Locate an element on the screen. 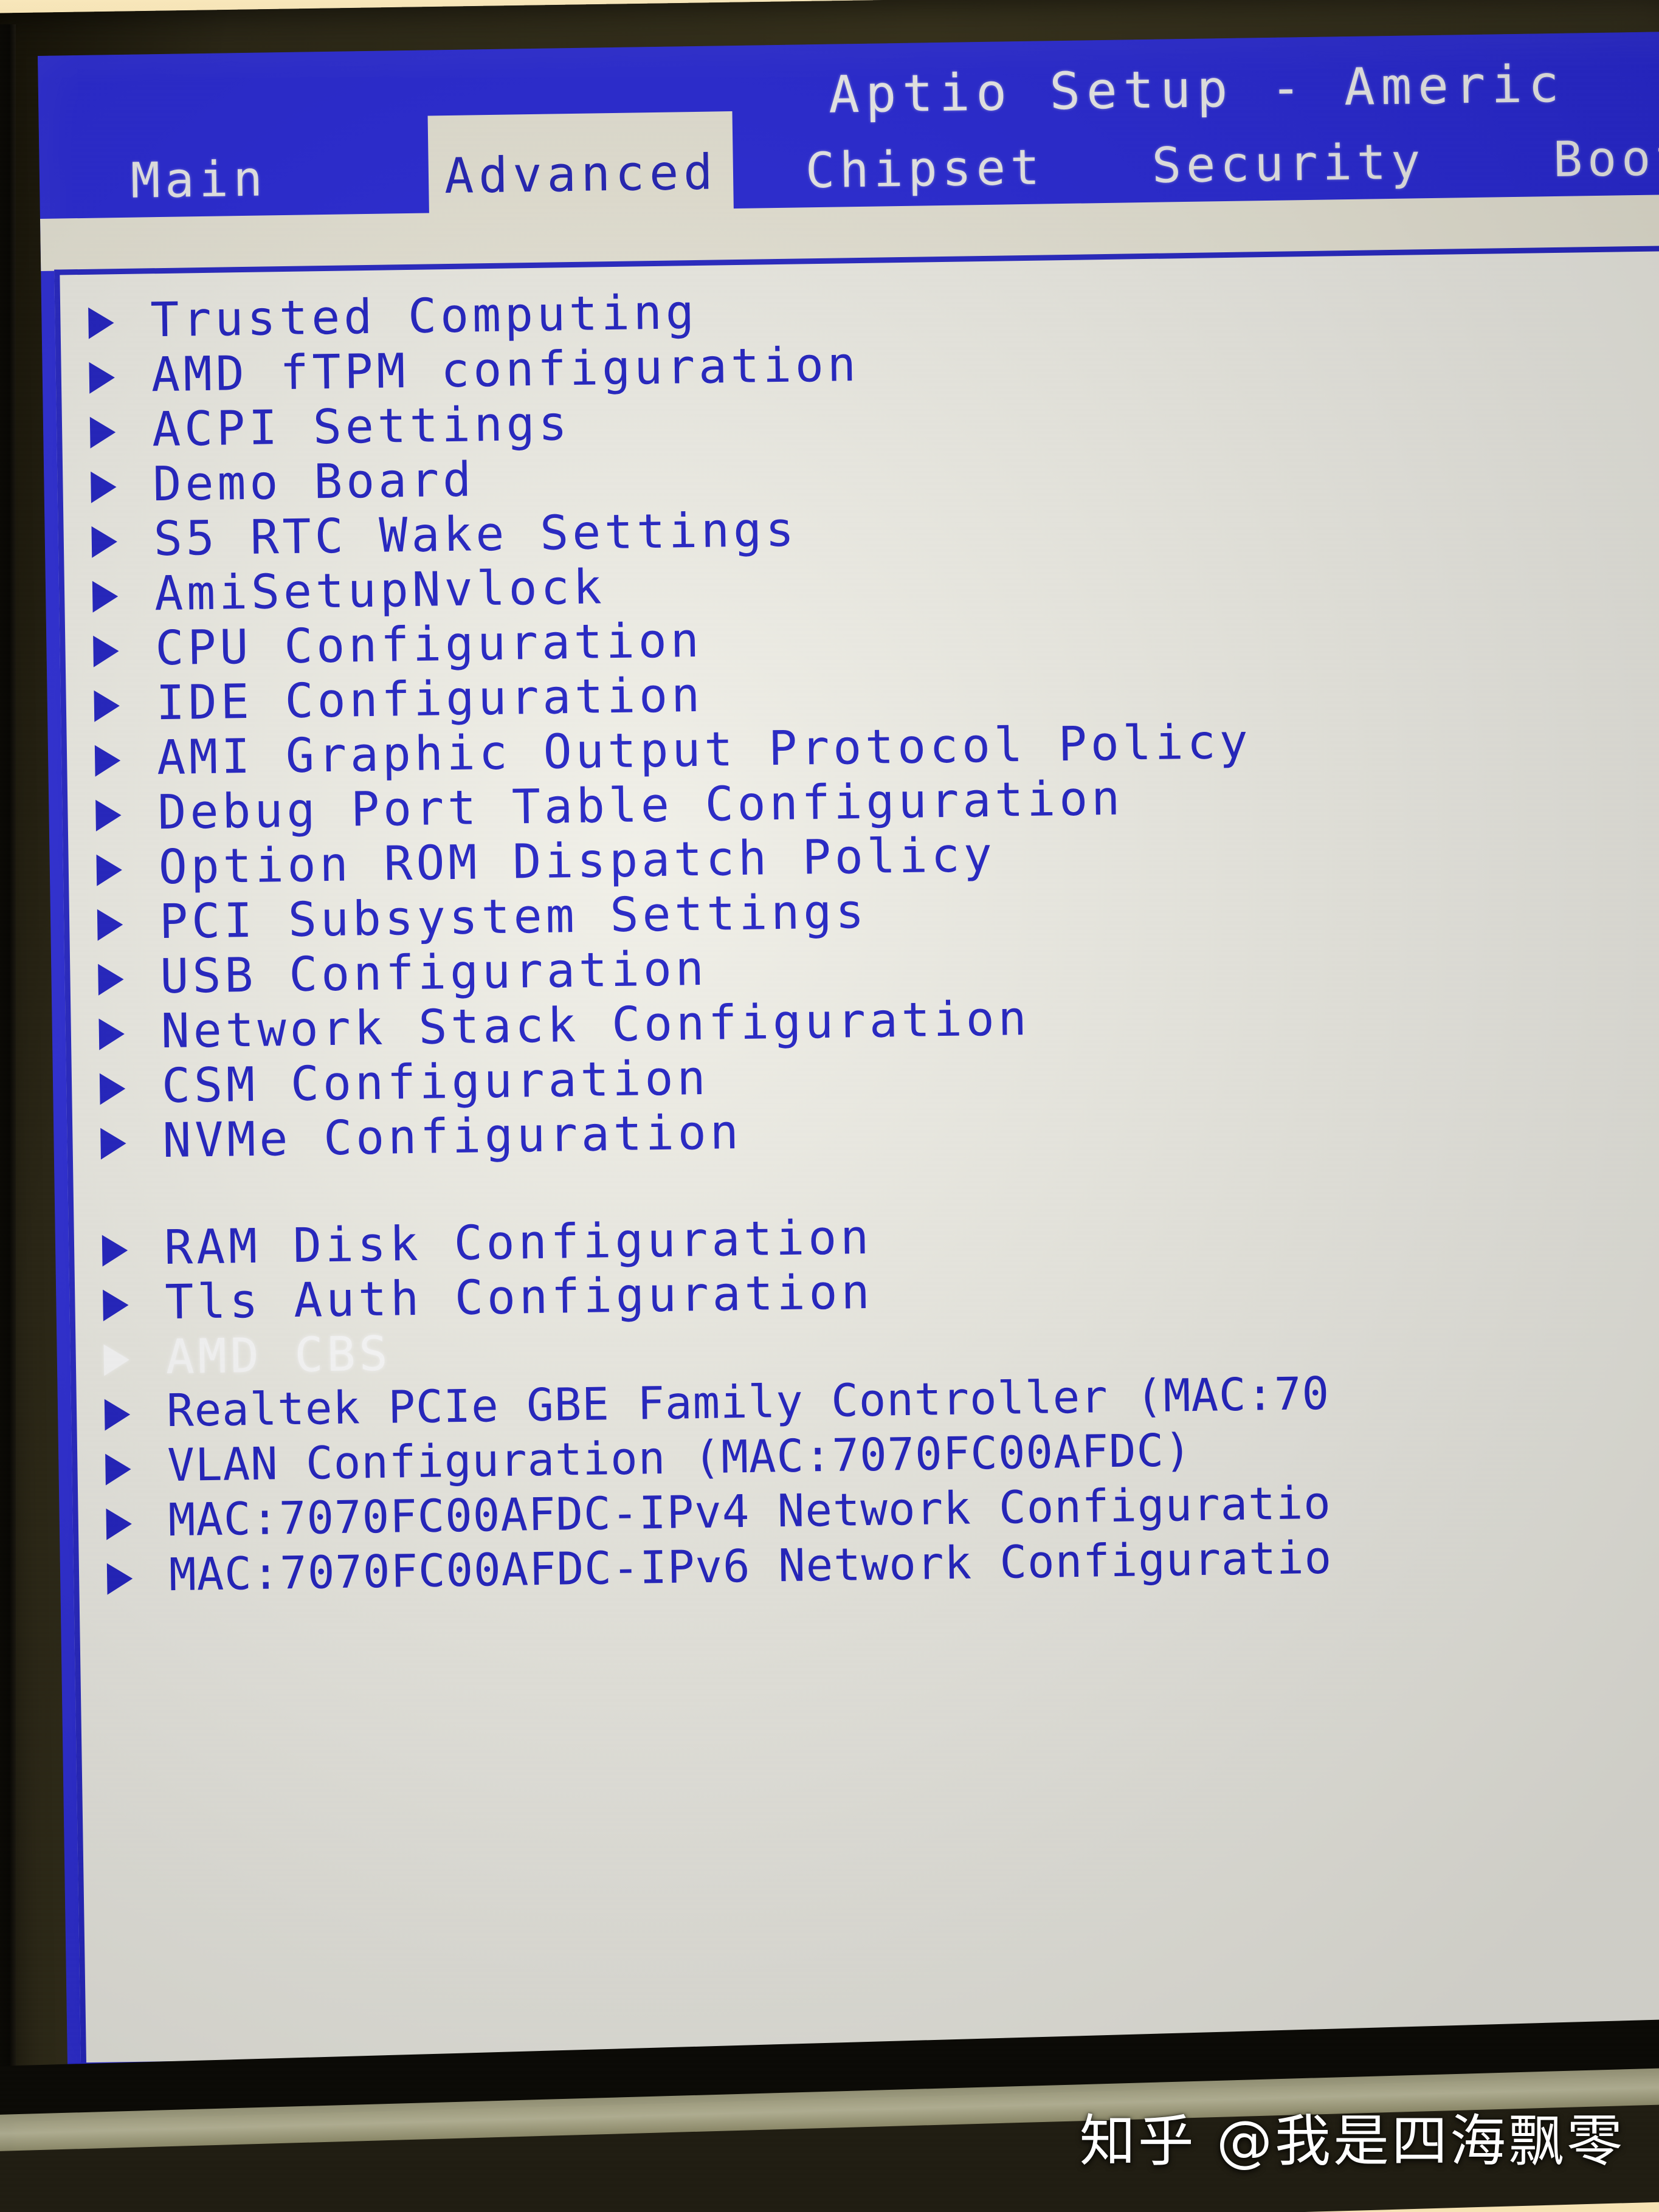  menu-item-label: ACPI Settings is located at coordinates (361, 427).